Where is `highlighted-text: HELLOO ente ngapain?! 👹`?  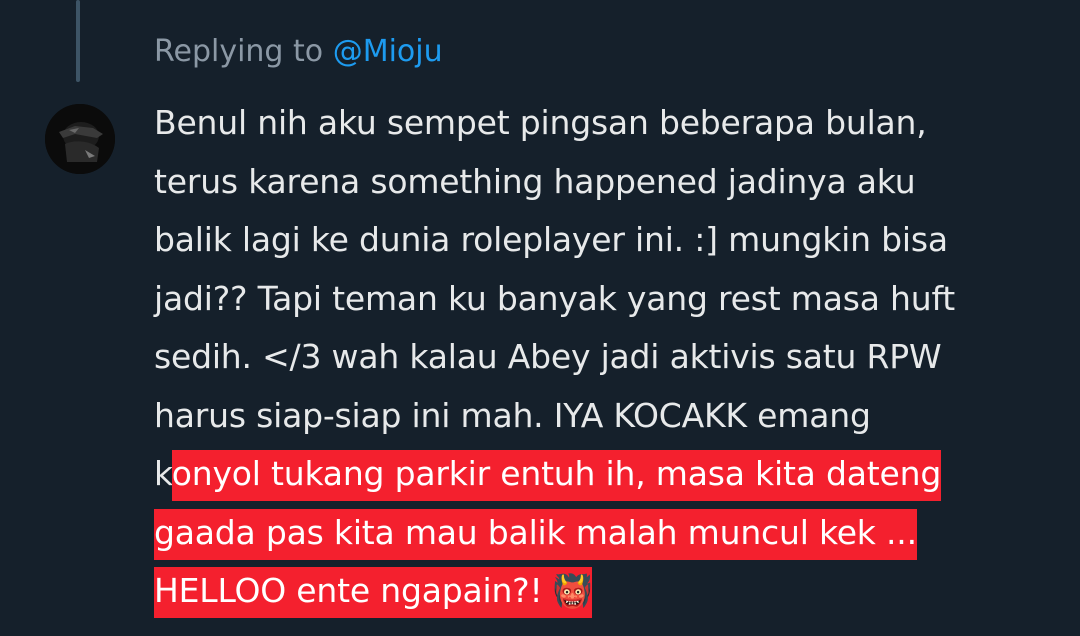 highlighted-text: HELLOO ente ngapain?! 👹 is located at coordinates (373, 592).